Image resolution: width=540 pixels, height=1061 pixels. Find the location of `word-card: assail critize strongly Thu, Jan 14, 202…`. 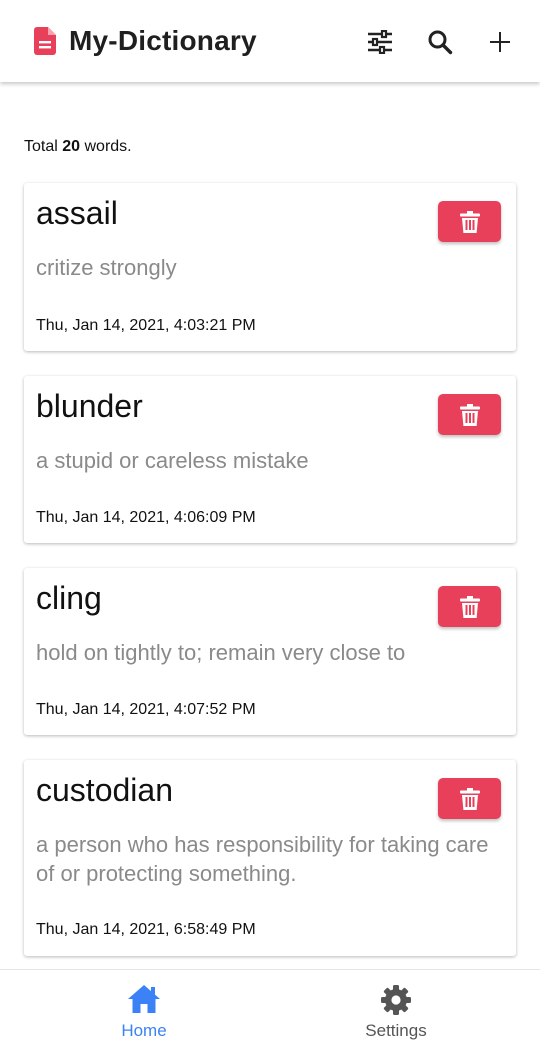

word-card: assail critize strongly Thu, Jan 14, 202… is located at coordinates (270, 267).